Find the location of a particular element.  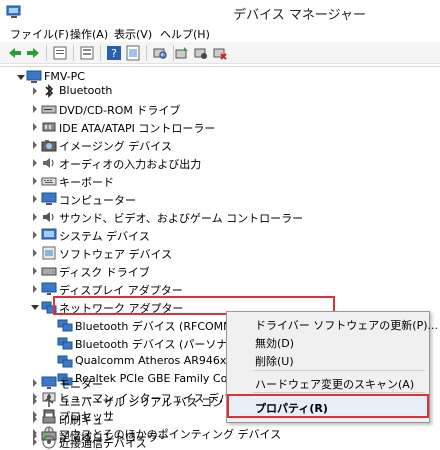

tree-item: IDE ATA/ATAPI コントローラー is located at coordinates (220, 127).